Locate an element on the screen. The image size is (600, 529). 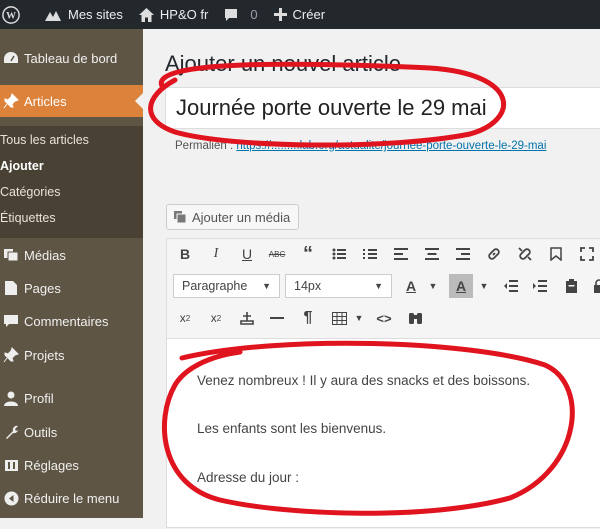
settings-icon is located at coordinates (11, 465).